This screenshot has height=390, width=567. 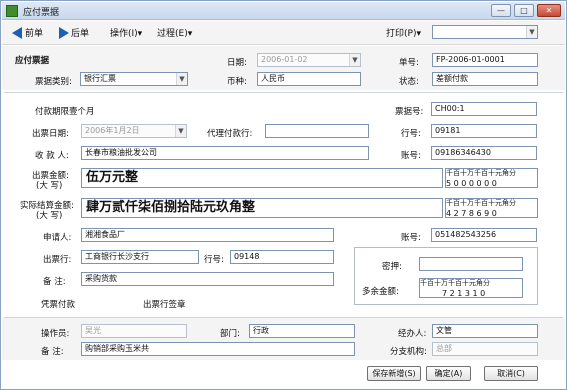 What do you see at coordinates (55, 334) in the screenshot?
I see `operator-label: 操作员:` at bounding box center [55, 334].